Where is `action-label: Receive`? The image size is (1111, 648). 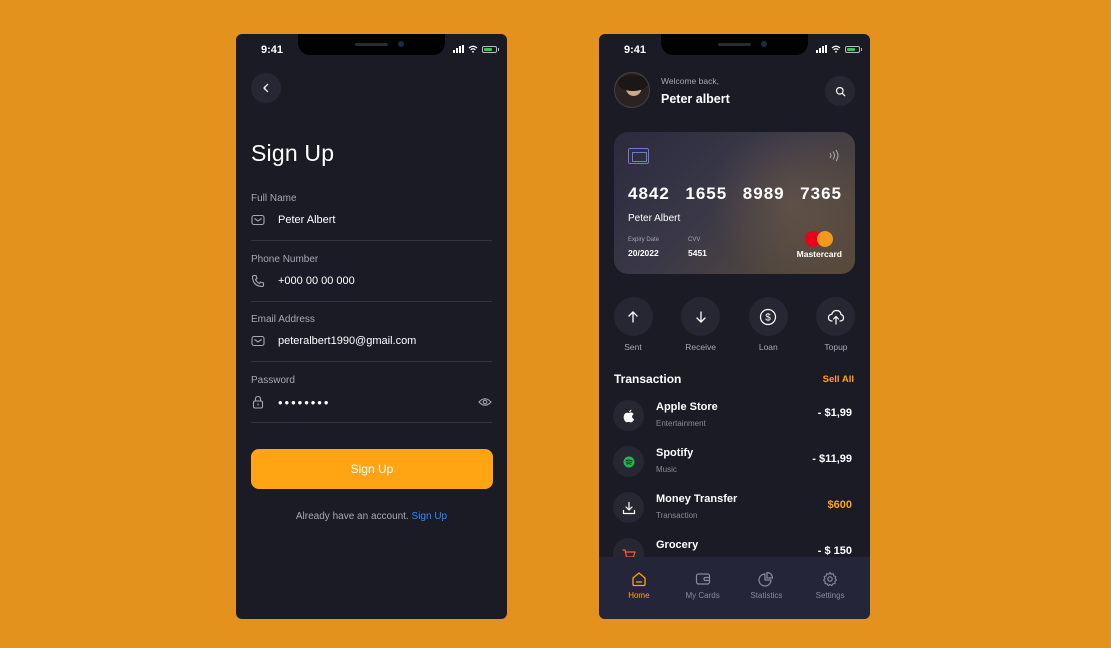 action-label: Receive is located at coordinates (701, 347).